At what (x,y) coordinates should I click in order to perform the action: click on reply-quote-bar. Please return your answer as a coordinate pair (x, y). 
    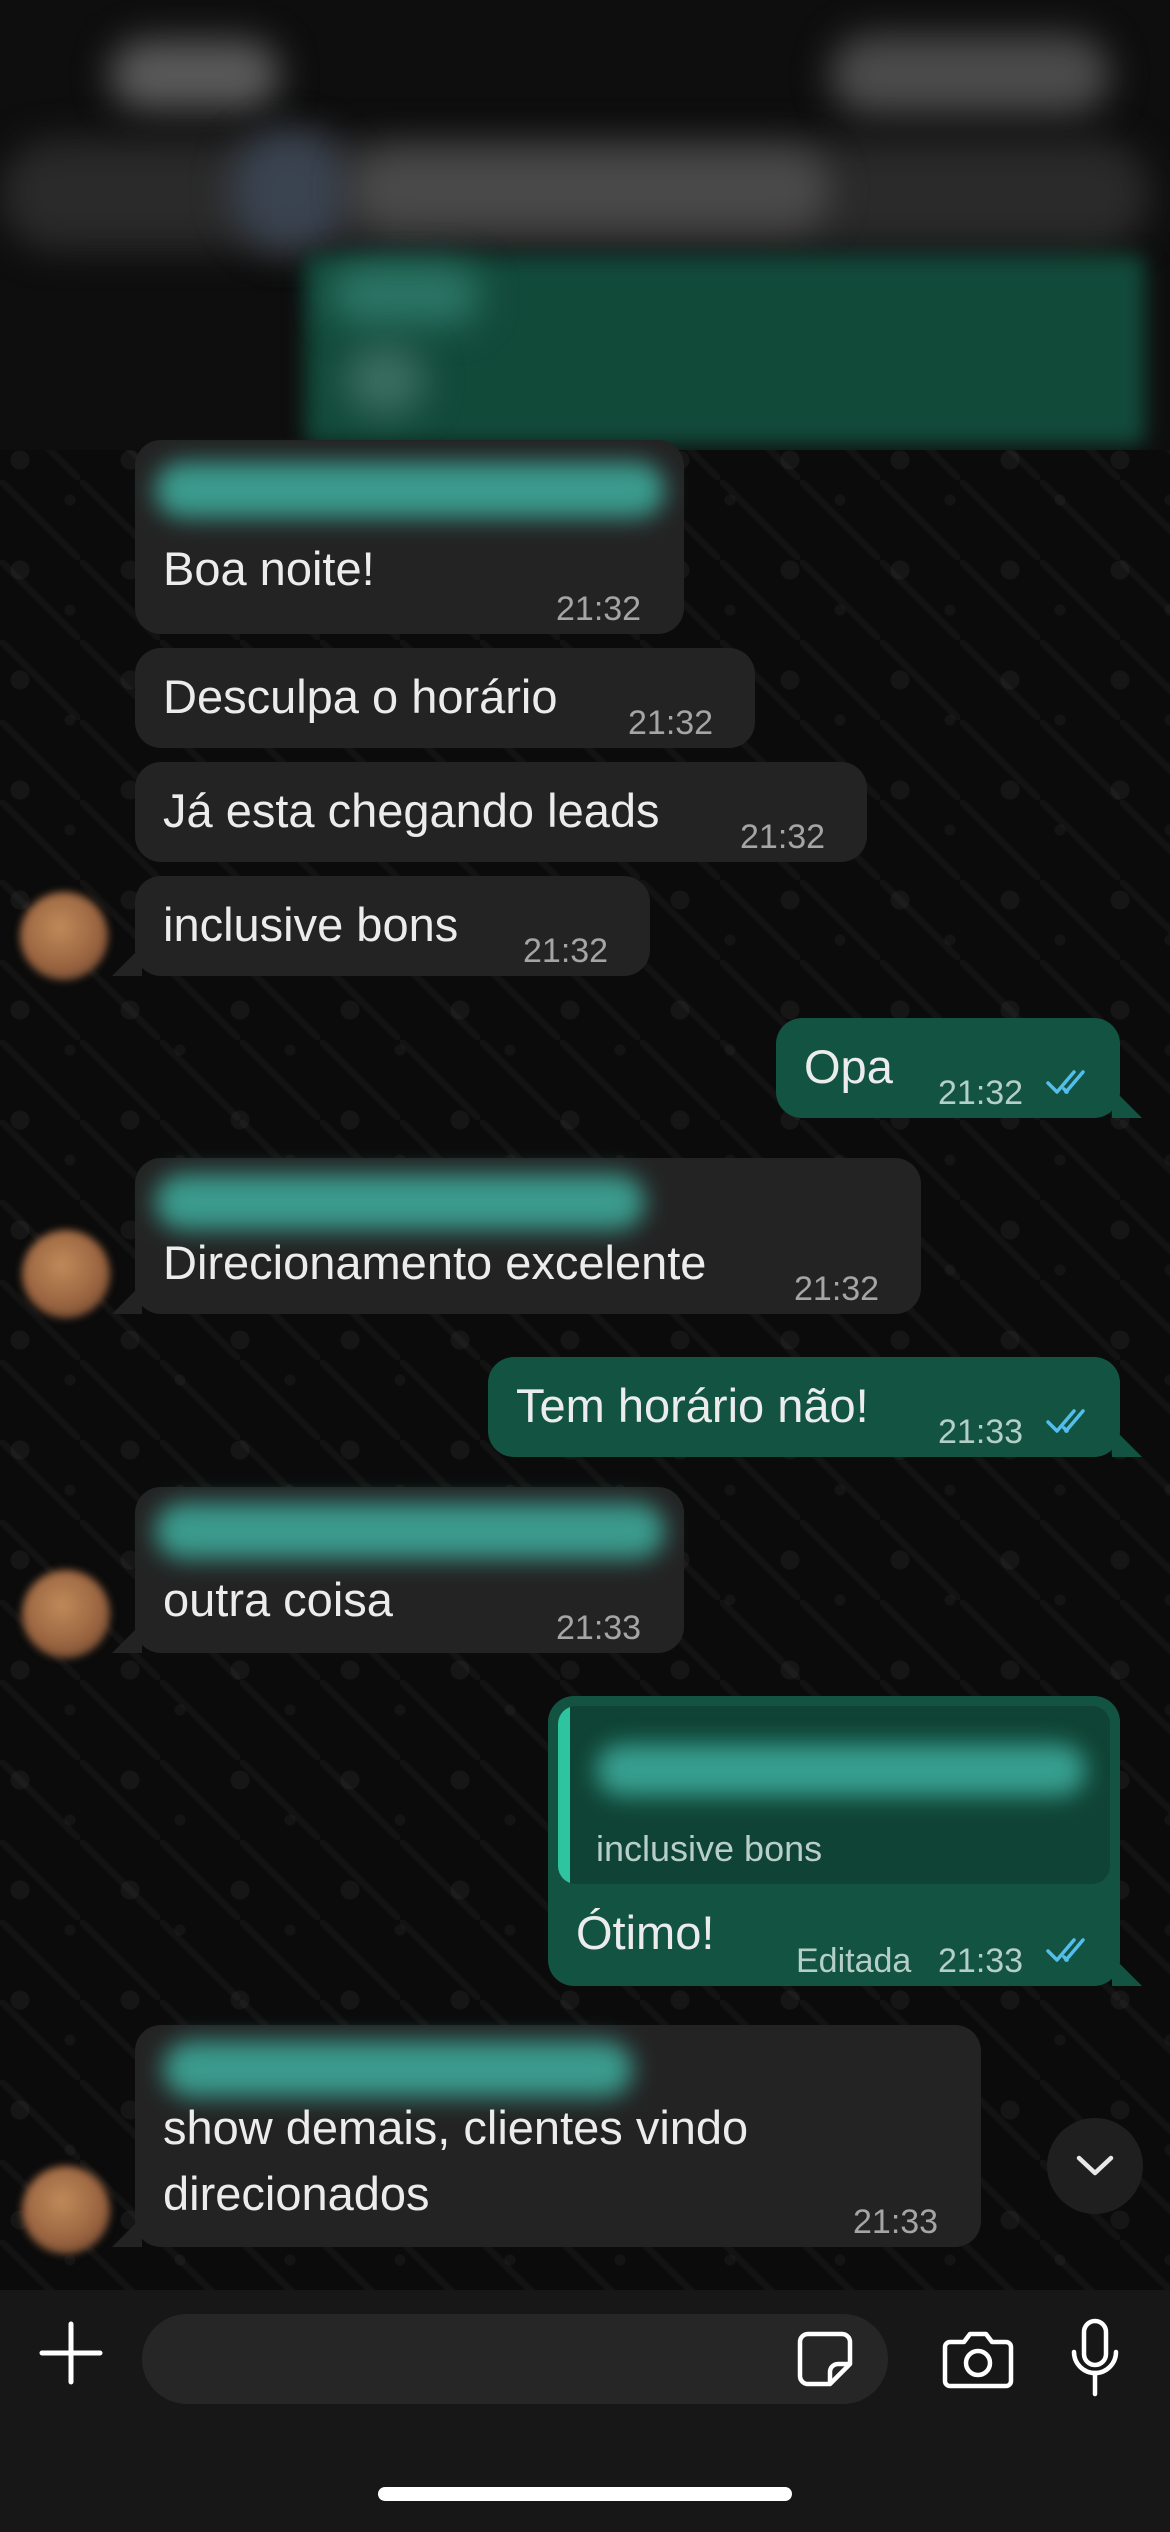
    Looking at the image, I should click on (564, 1795).